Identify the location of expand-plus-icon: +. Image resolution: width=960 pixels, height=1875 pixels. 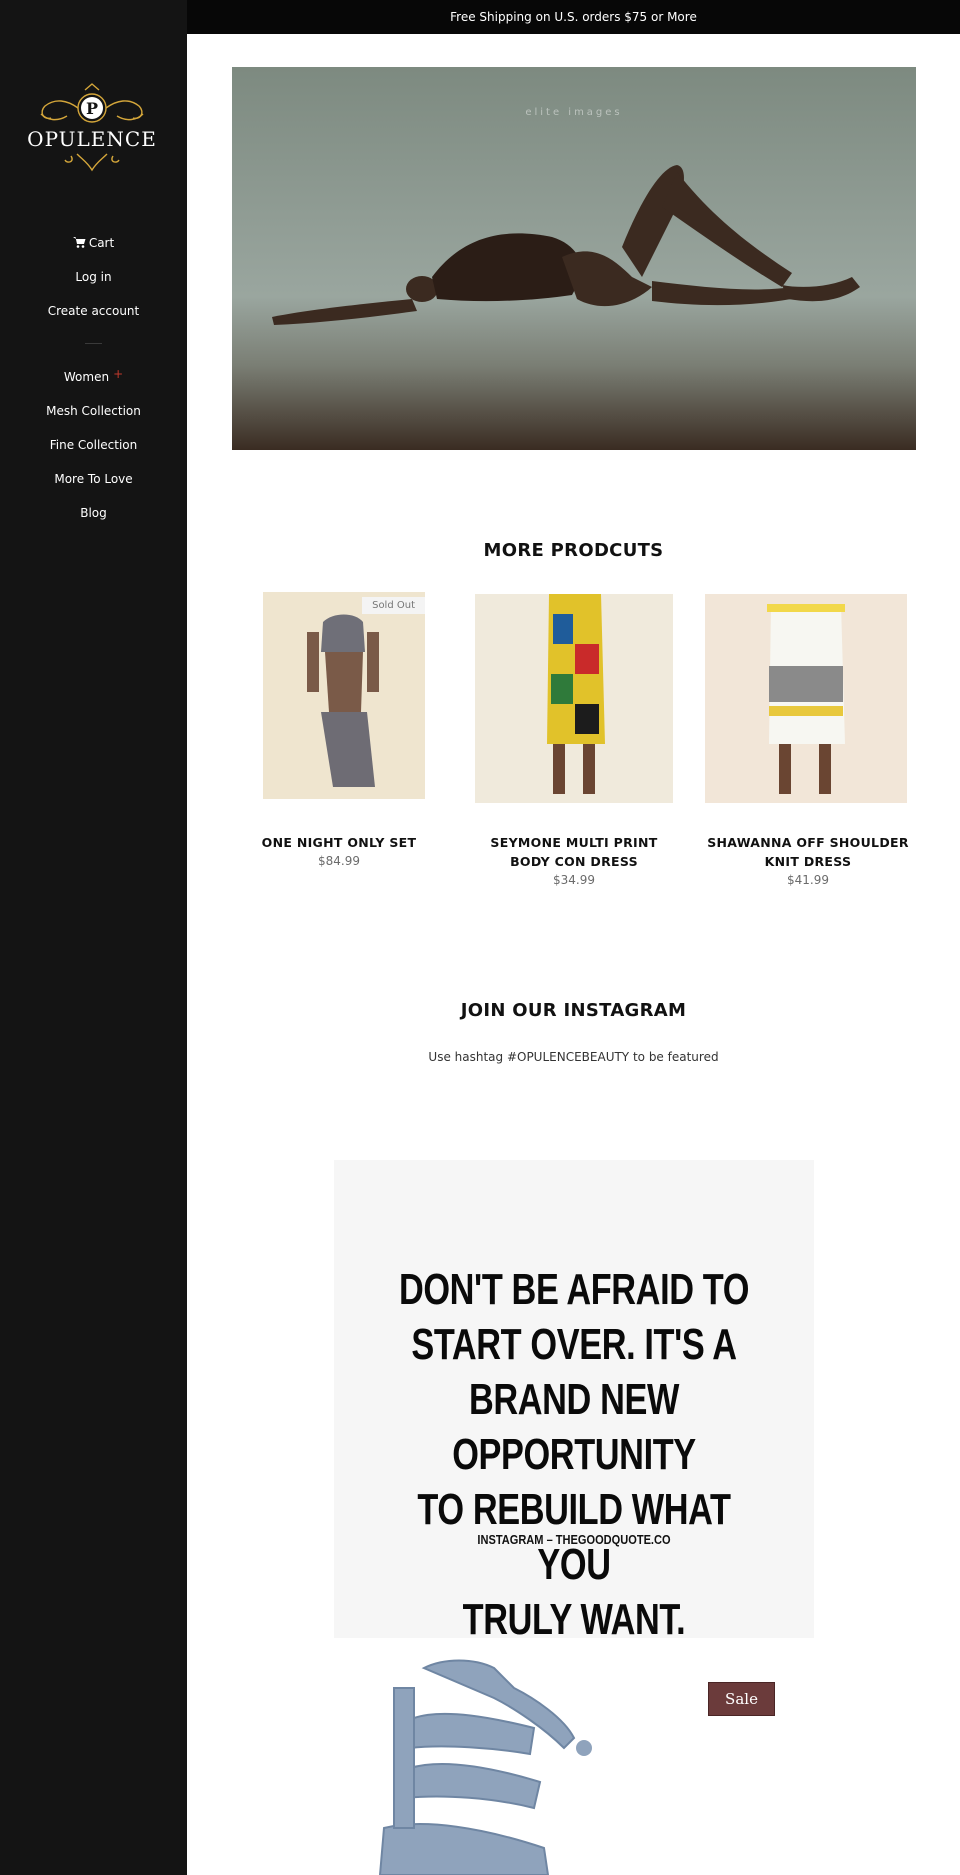
(118, 374).